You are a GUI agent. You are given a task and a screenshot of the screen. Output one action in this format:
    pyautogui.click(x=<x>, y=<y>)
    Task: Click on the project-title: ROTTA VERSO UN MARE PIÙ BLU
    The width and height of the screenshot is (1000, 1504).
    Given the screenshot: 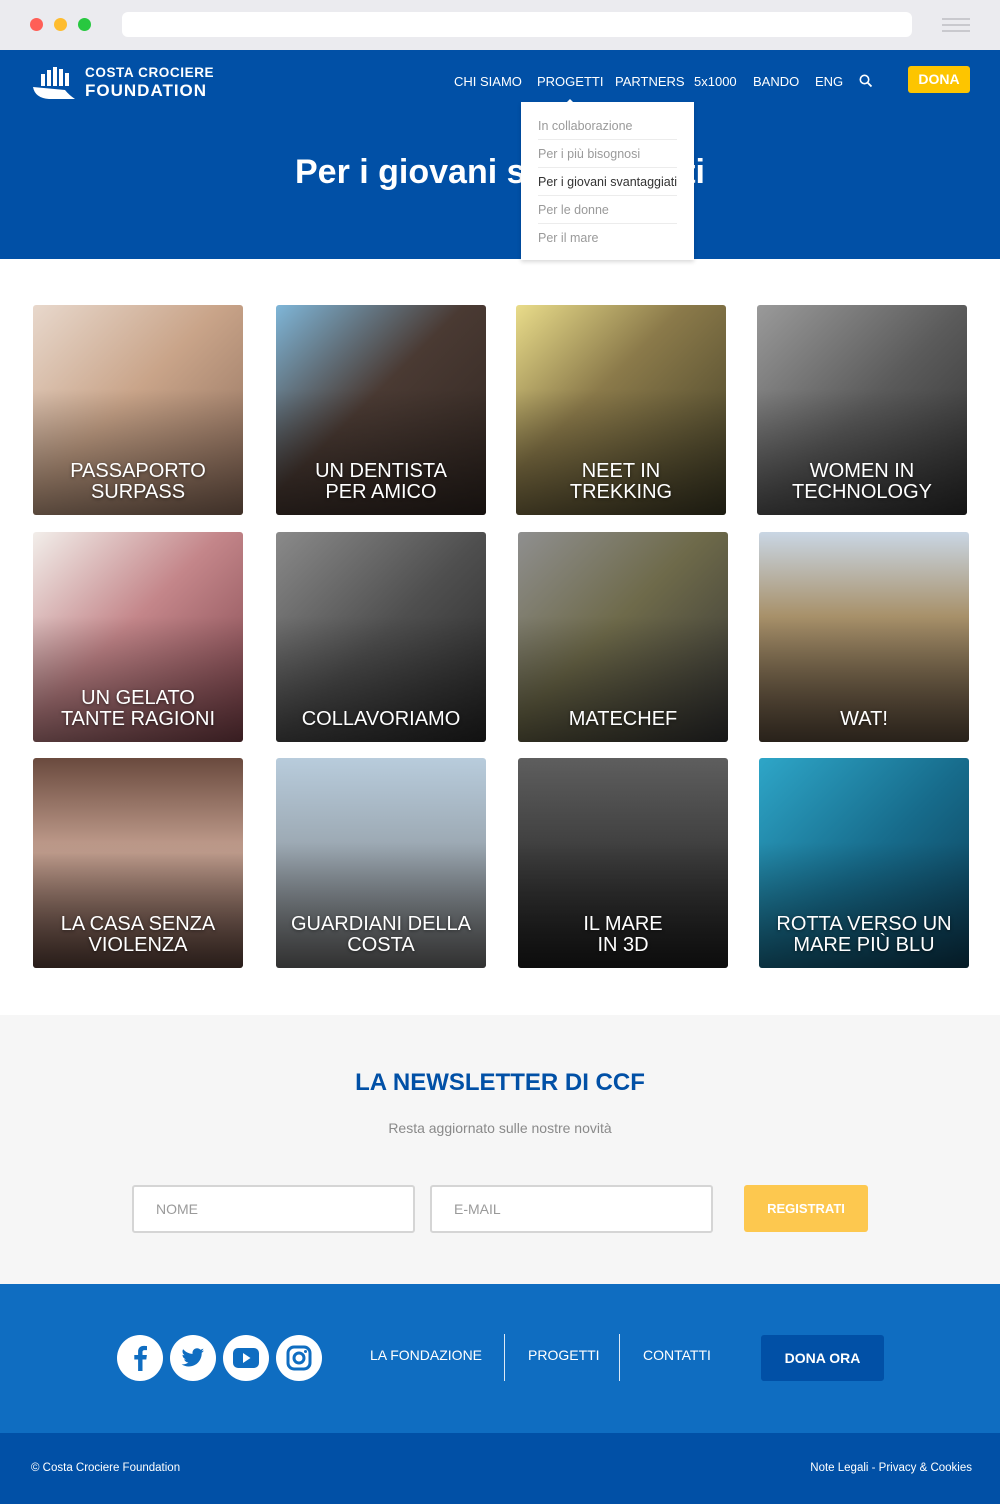 What is the action you would take?
    pyautogui.click(x=864, y=934)
    